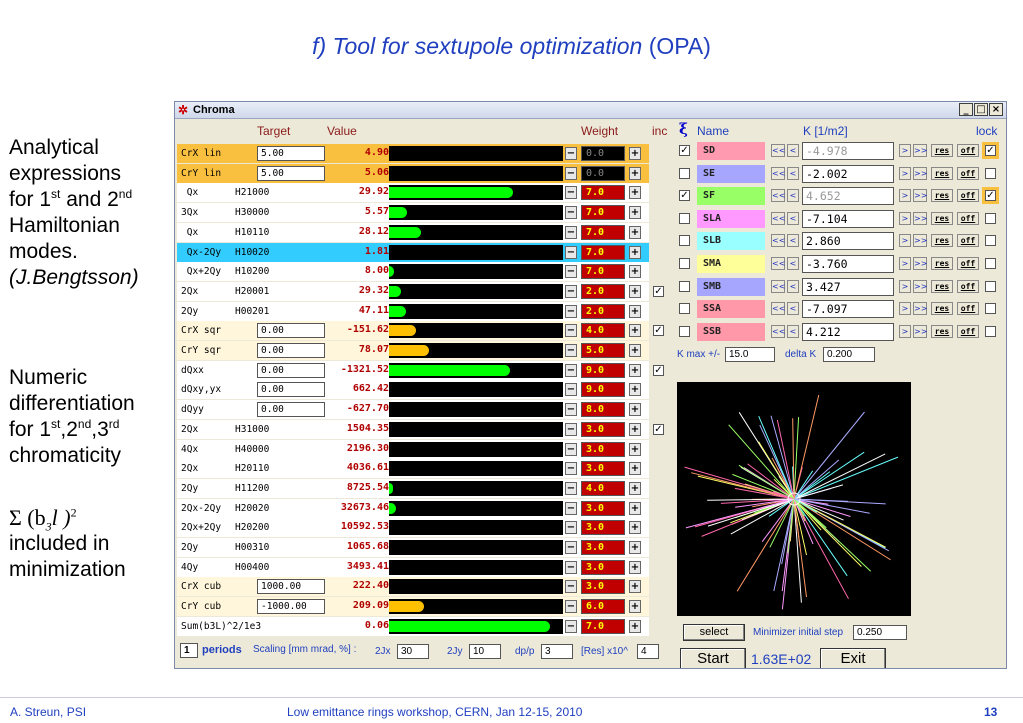 The image size is (1023, 723). What do you see at coordinates (848, 151) in the screenshot?
I see `k-input: -4.978` at bounding box center [848, 151].